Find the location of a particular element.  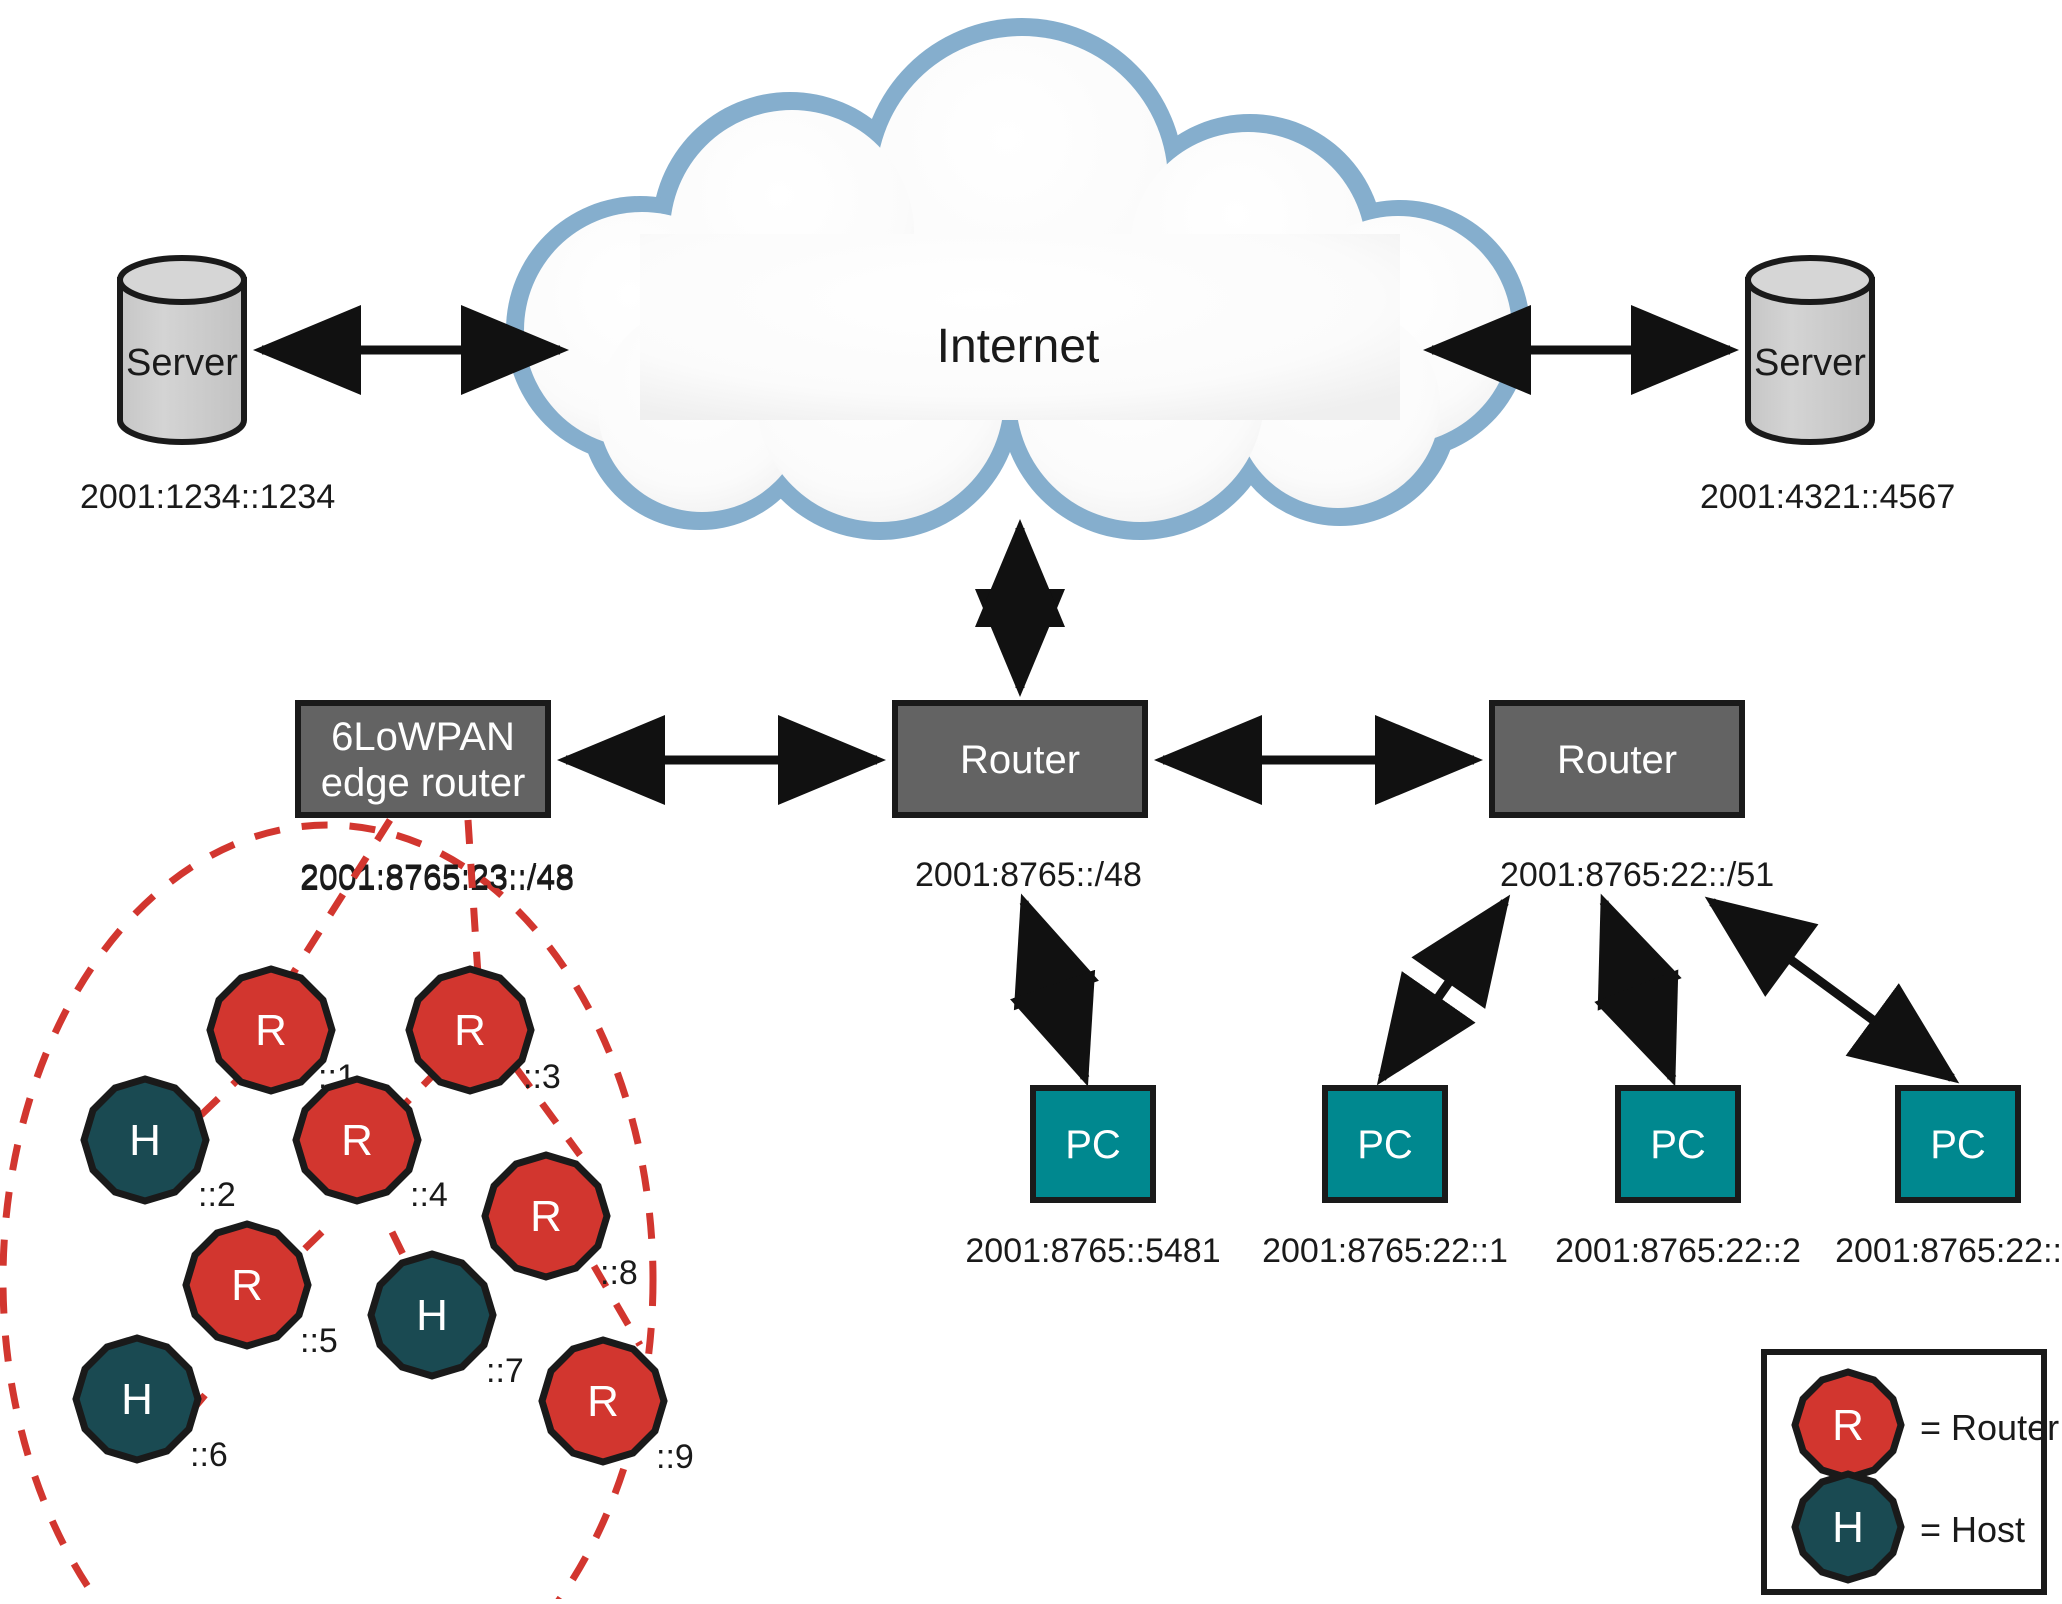

mesh-node-n5: R is located at coordinates (247, 1285).